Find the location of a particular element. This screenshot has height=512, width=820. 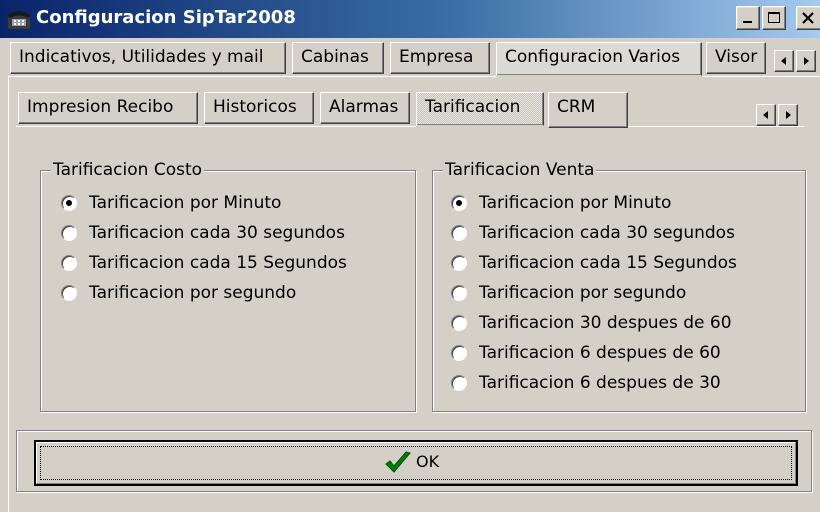

maximize-button is located at coordinates (774, 18).